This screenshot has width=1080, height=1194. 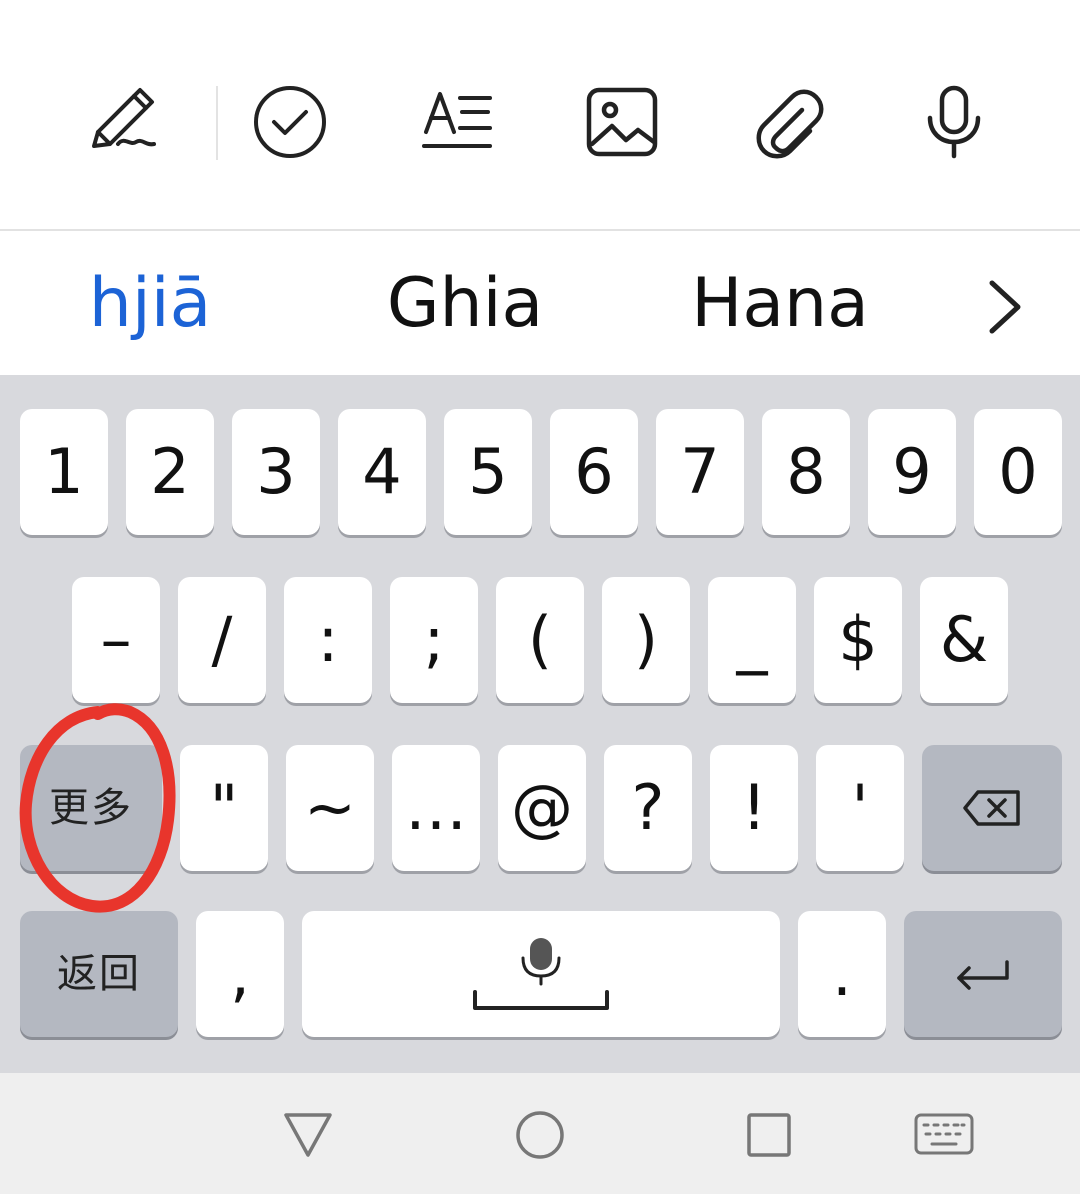 I want to click on key-label: :, so click(x=328, y=639).